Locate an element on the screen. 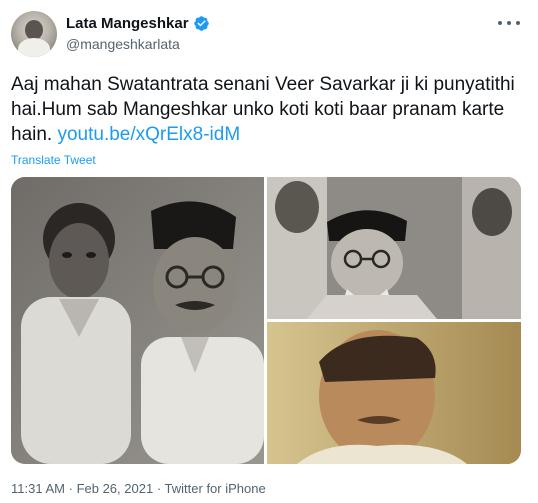  author-handle: @mangeshkarlata is located at coordinates (123, 44).